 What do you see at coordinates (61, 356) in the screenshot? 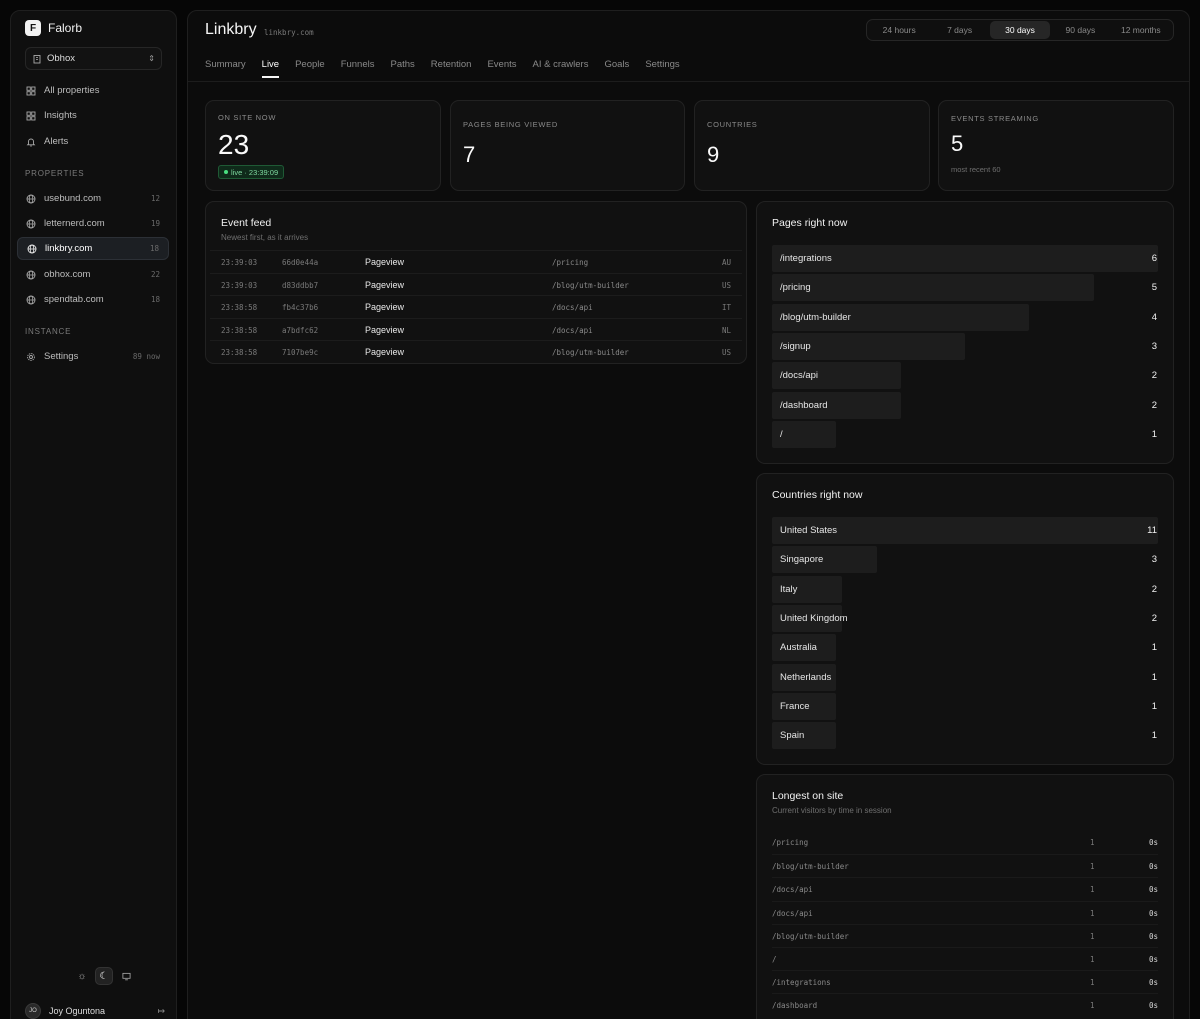
I see `nav-label: Settings` at bounding box center [61, 356].